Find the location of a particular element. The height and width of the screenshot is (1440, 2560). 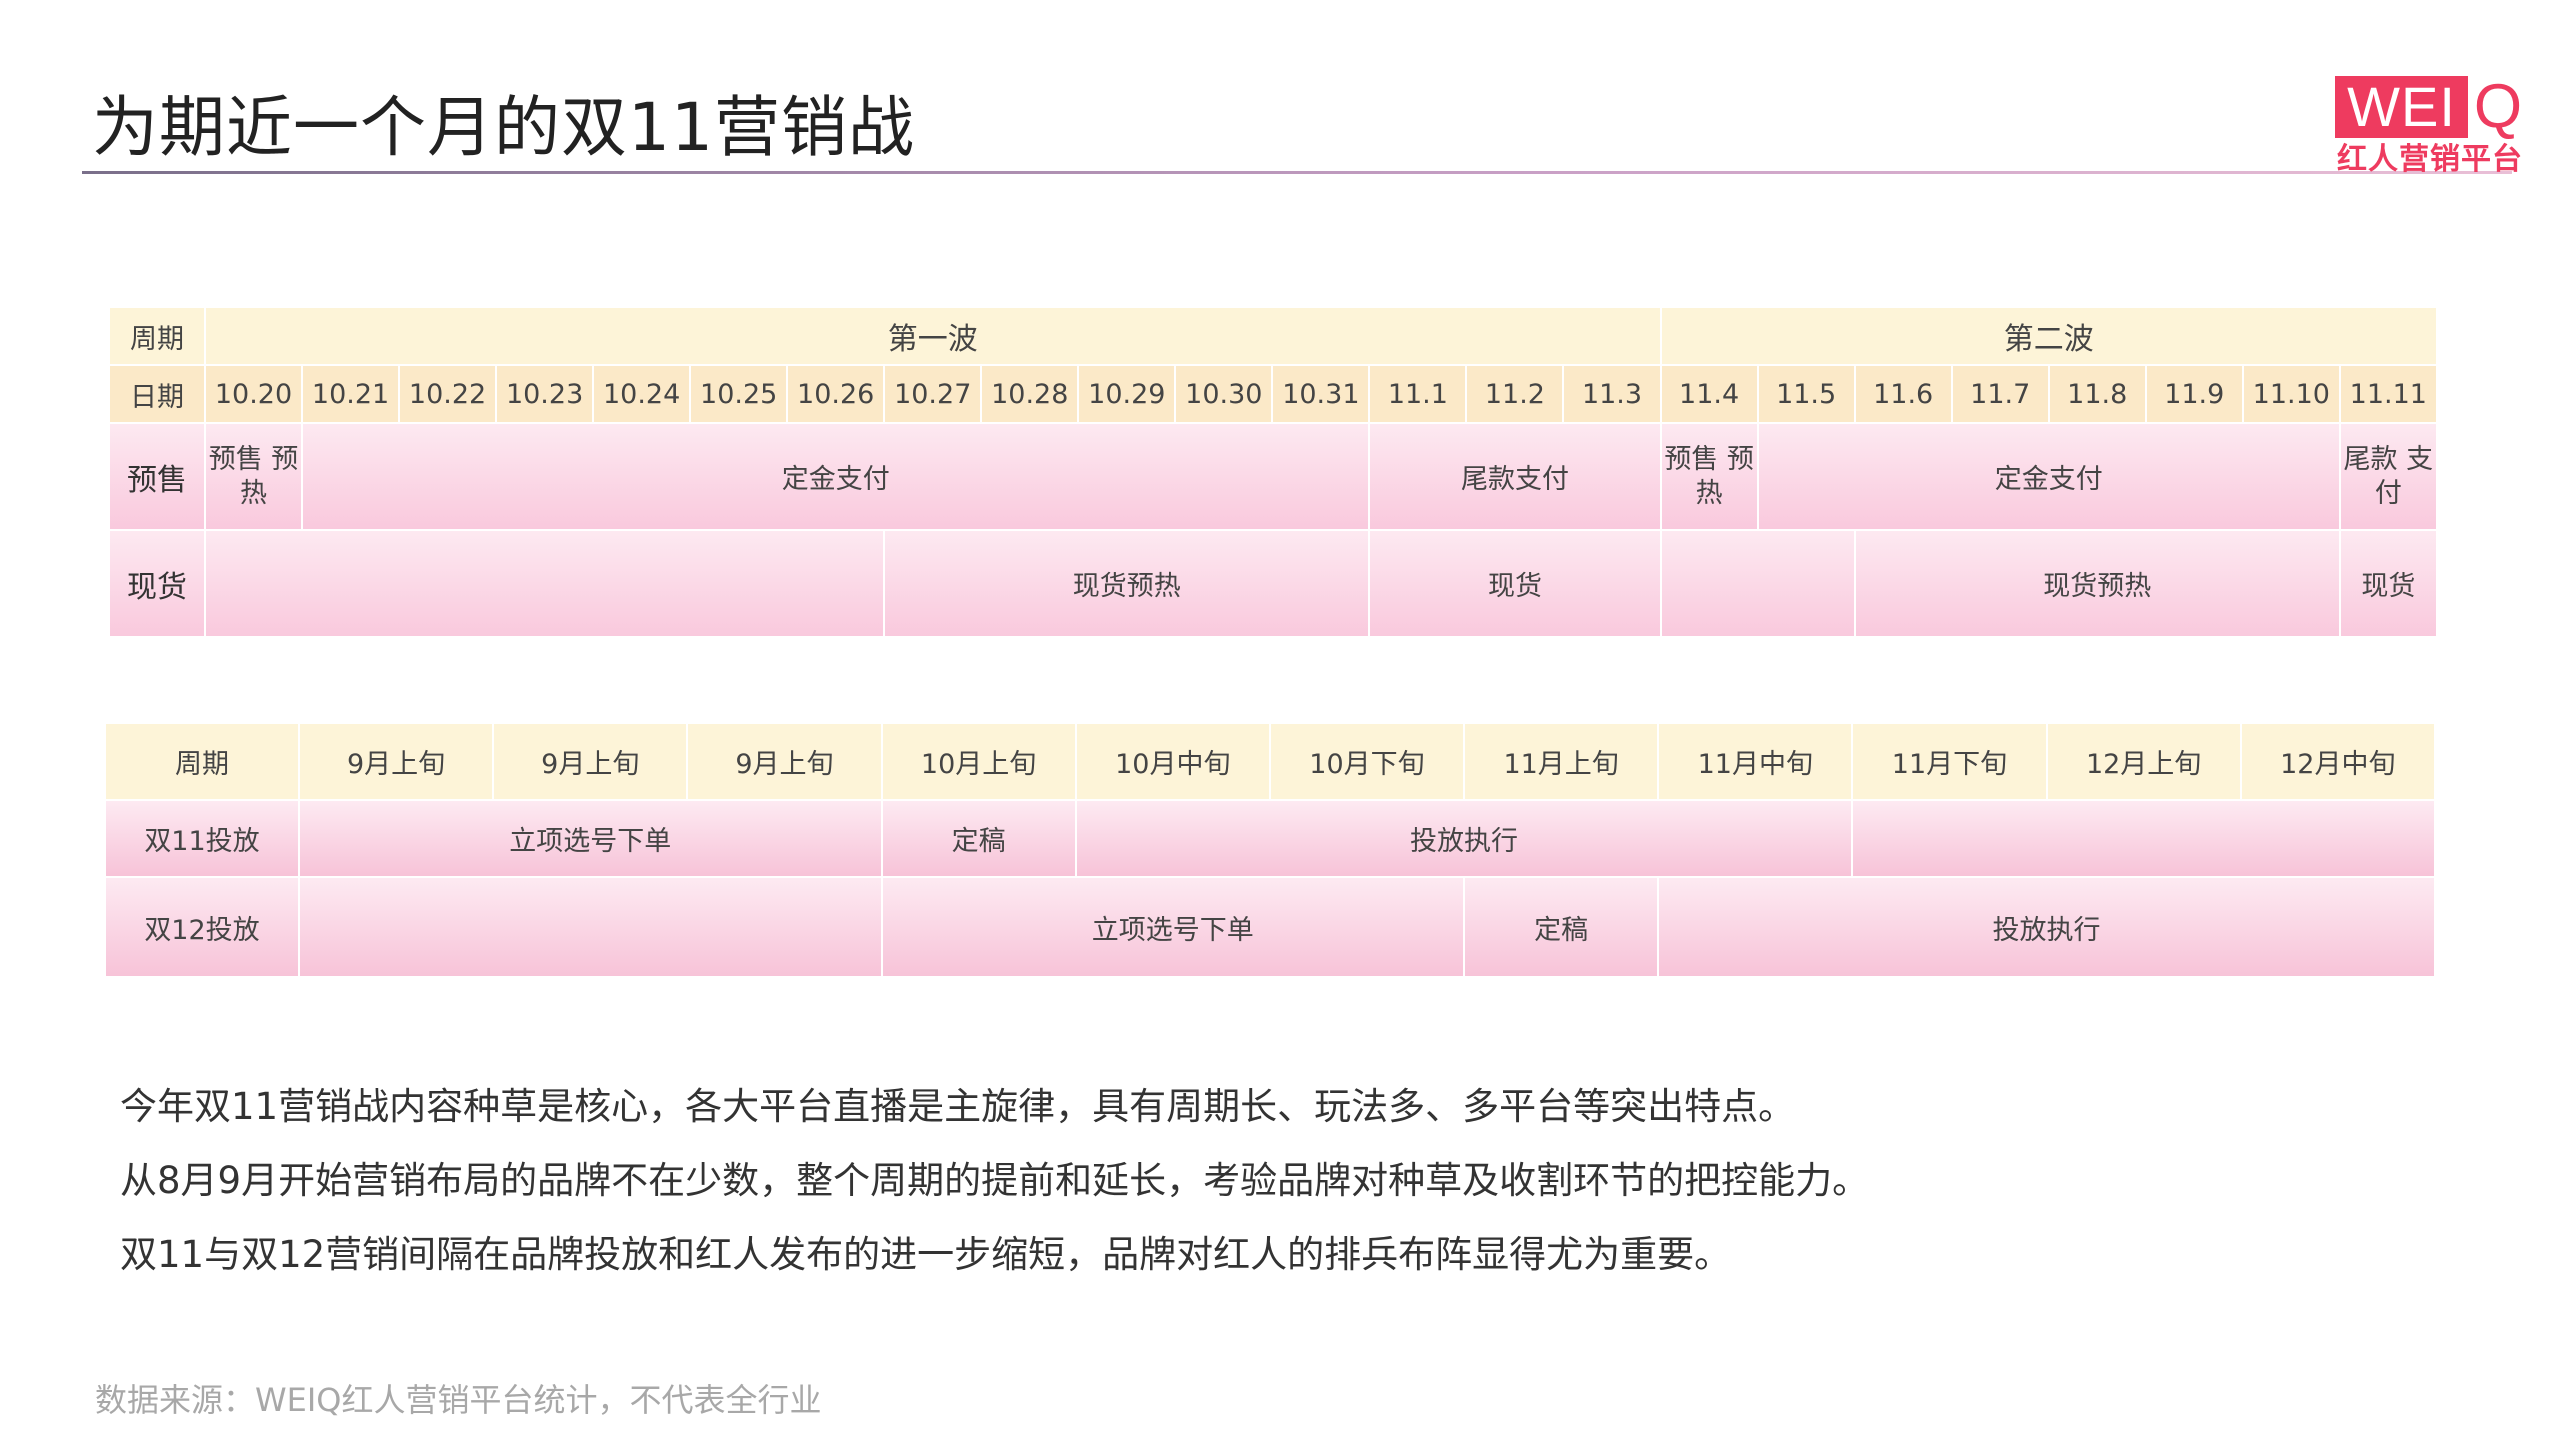

title-divider is located at coordinates (1297, 172).